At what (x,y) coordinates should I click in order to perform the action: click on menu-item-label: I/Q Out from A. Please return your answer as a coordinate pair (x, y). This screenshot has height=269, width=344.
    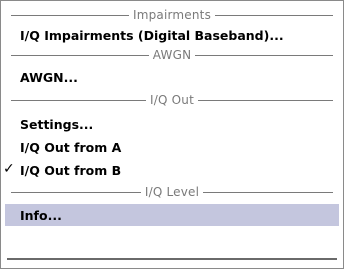
    Looking at the image, I should click on (71, 147).